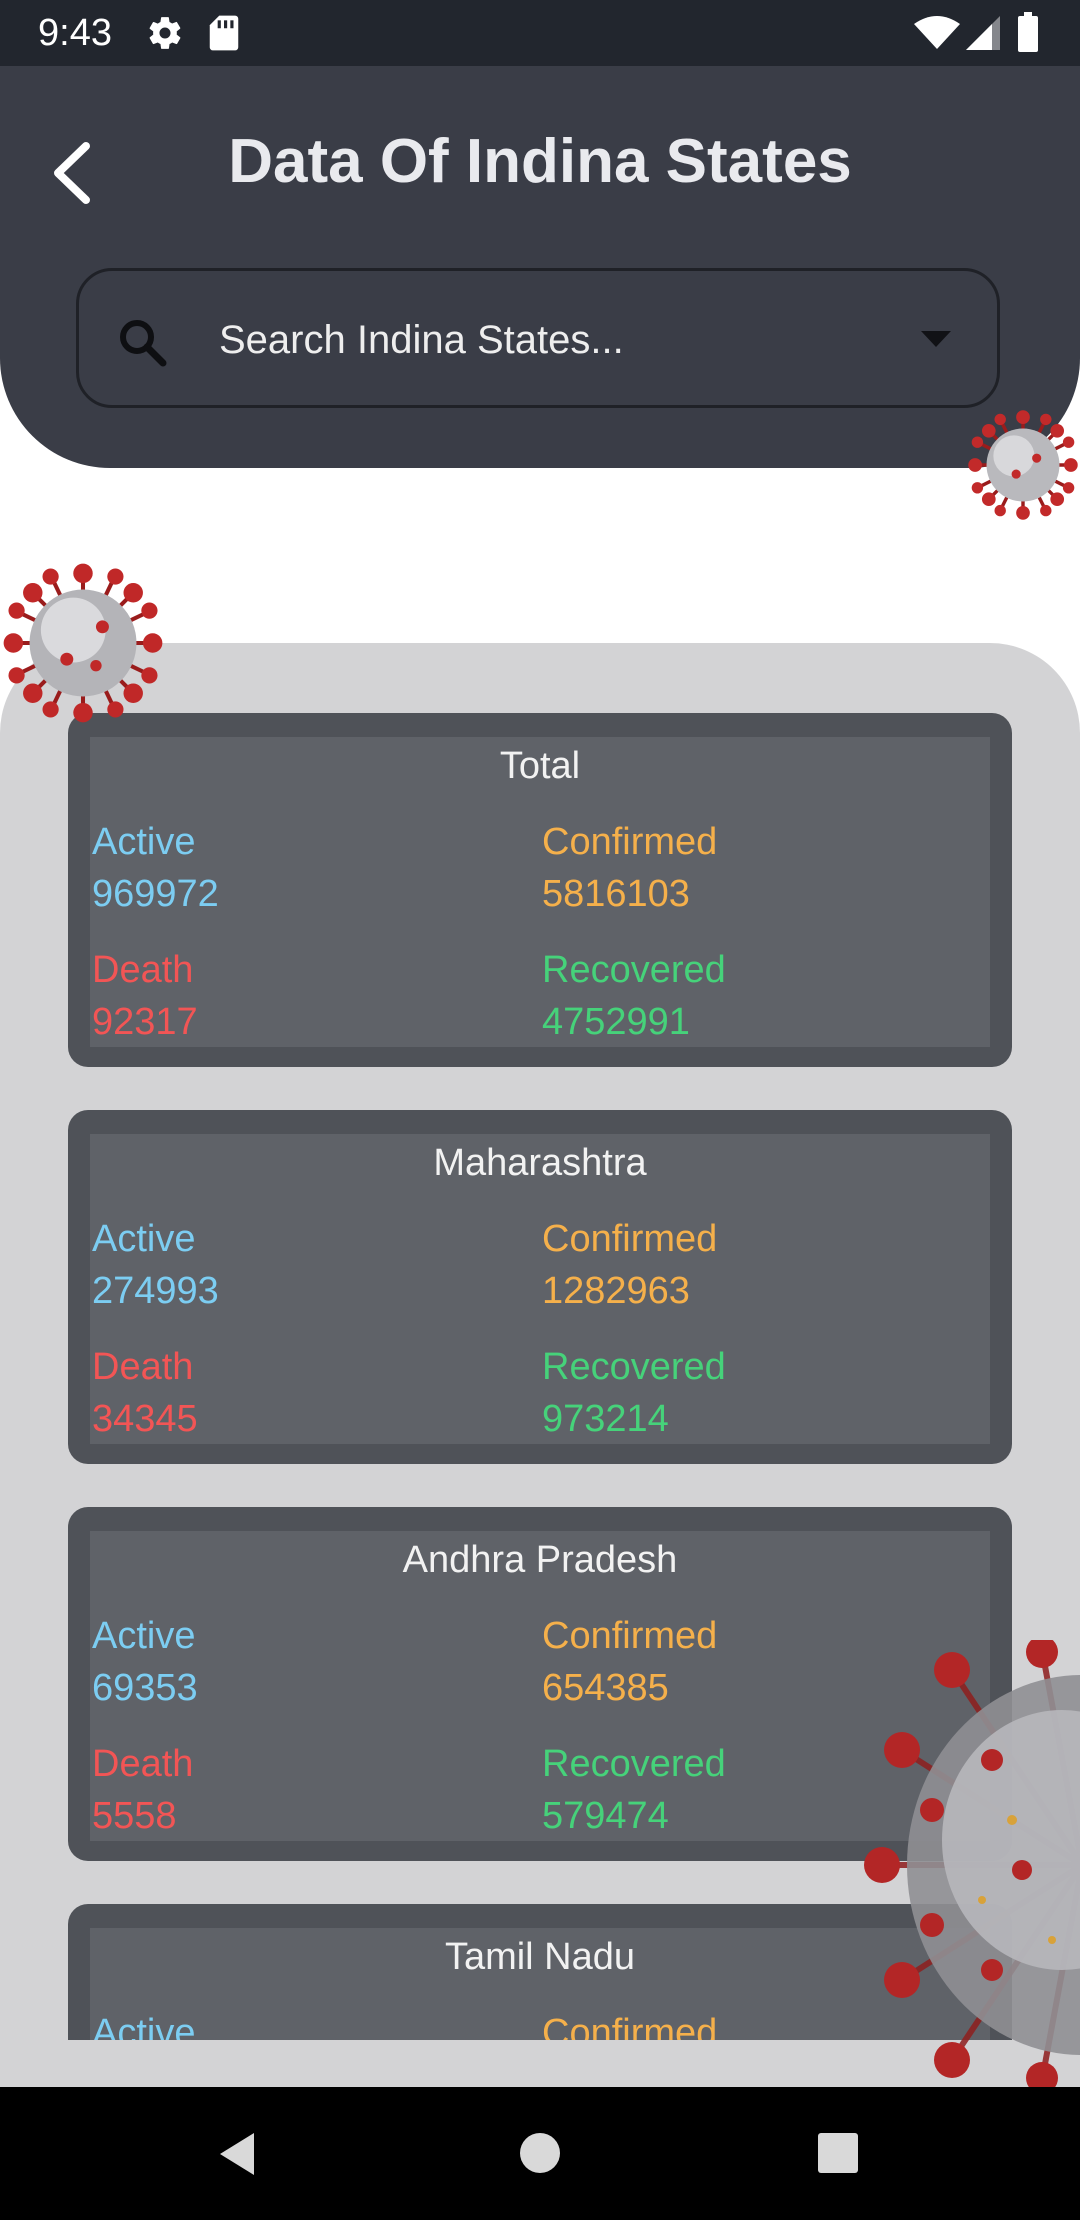  What do you see at coordinates (75, 33) in the screenshot?
I see `status-time: 9:43` at bounding box center [75, 33].